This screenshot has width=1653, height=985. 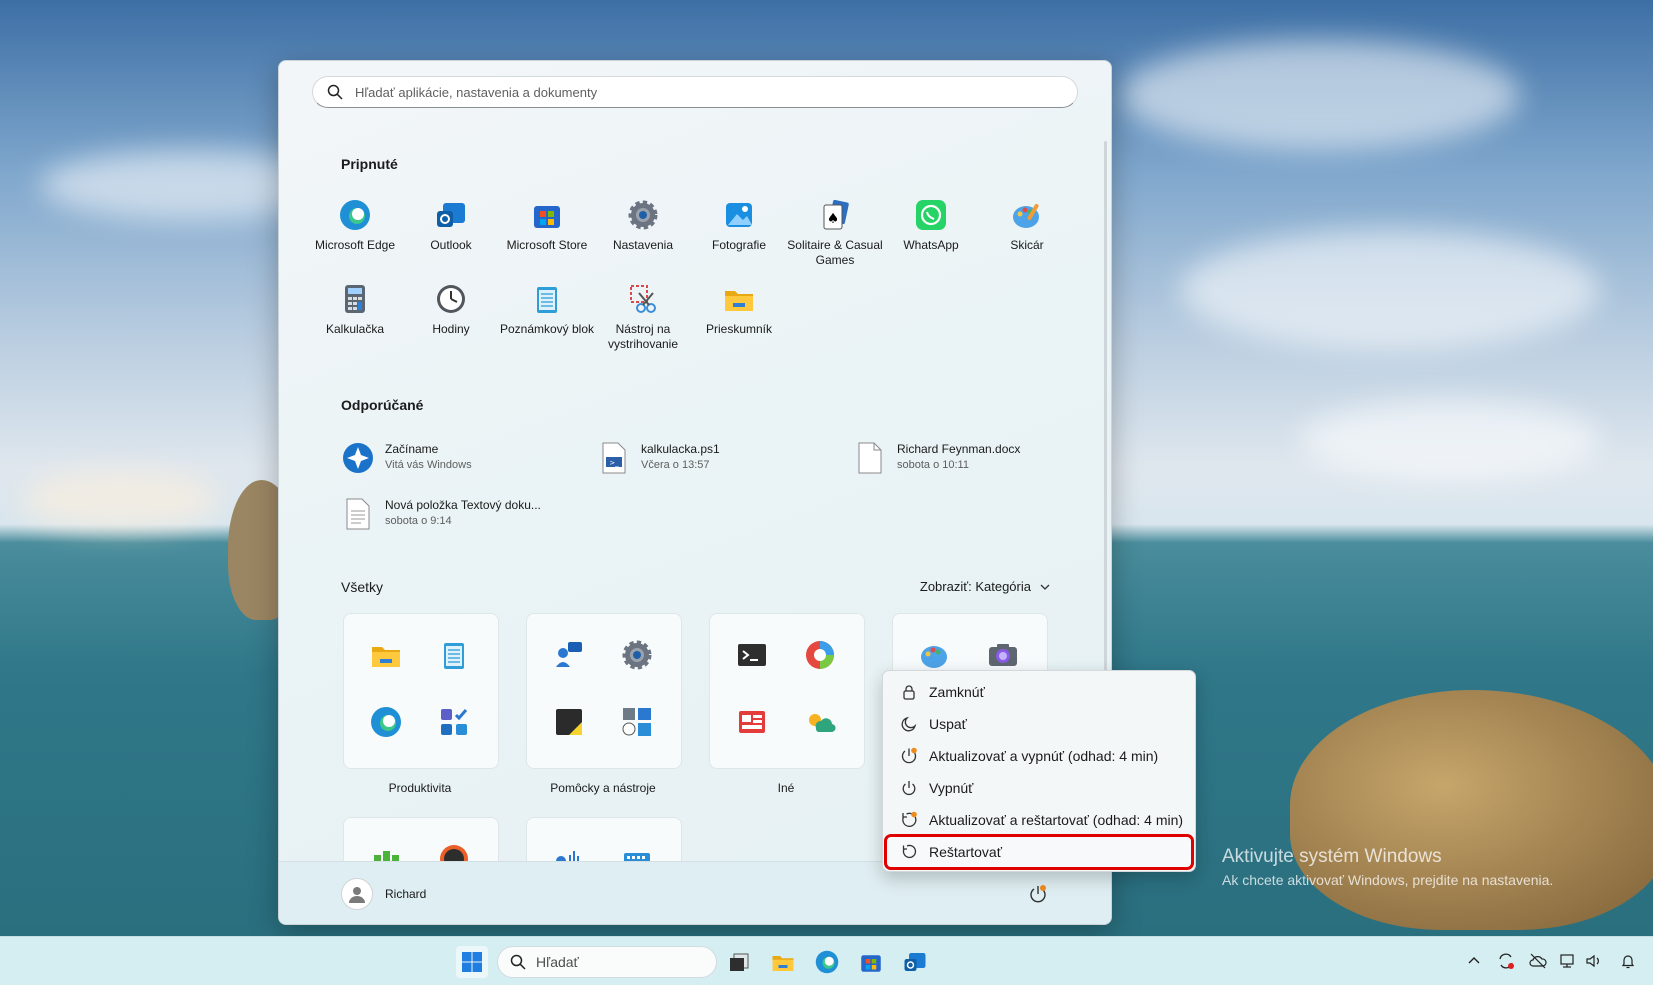 What do you see at coordinates (959, 449) in the screenshot?
I see `recommended-name: Richard Feynman.docx` at bounding box center [959, 449].